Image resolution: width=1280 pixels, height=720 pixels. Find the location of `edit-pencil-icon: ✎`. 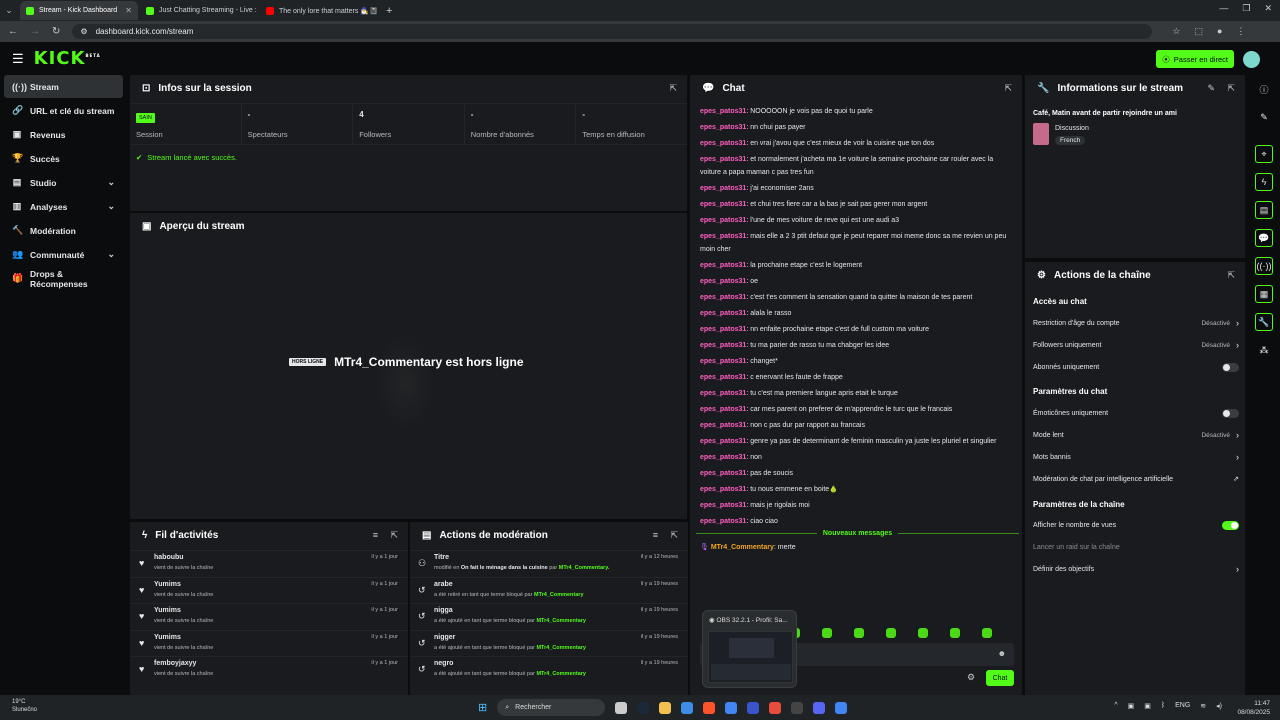

edit-pencil-icon: ✎ is located at coordinates (1211, 88).